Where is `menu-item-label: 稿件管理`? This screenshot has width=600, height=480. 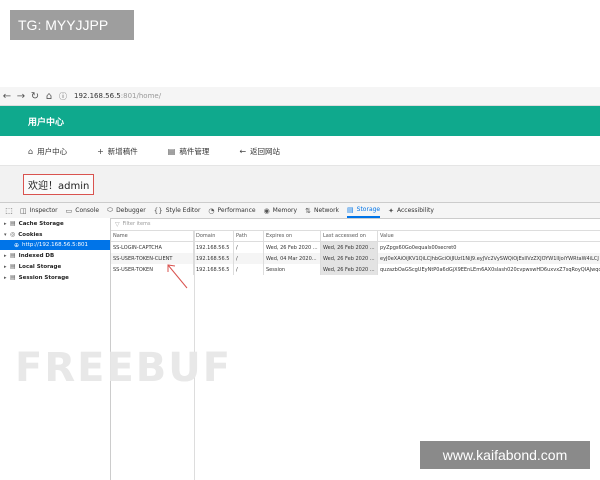
menu-item-label: 稿件管理 is located at coordinates (194, 151).